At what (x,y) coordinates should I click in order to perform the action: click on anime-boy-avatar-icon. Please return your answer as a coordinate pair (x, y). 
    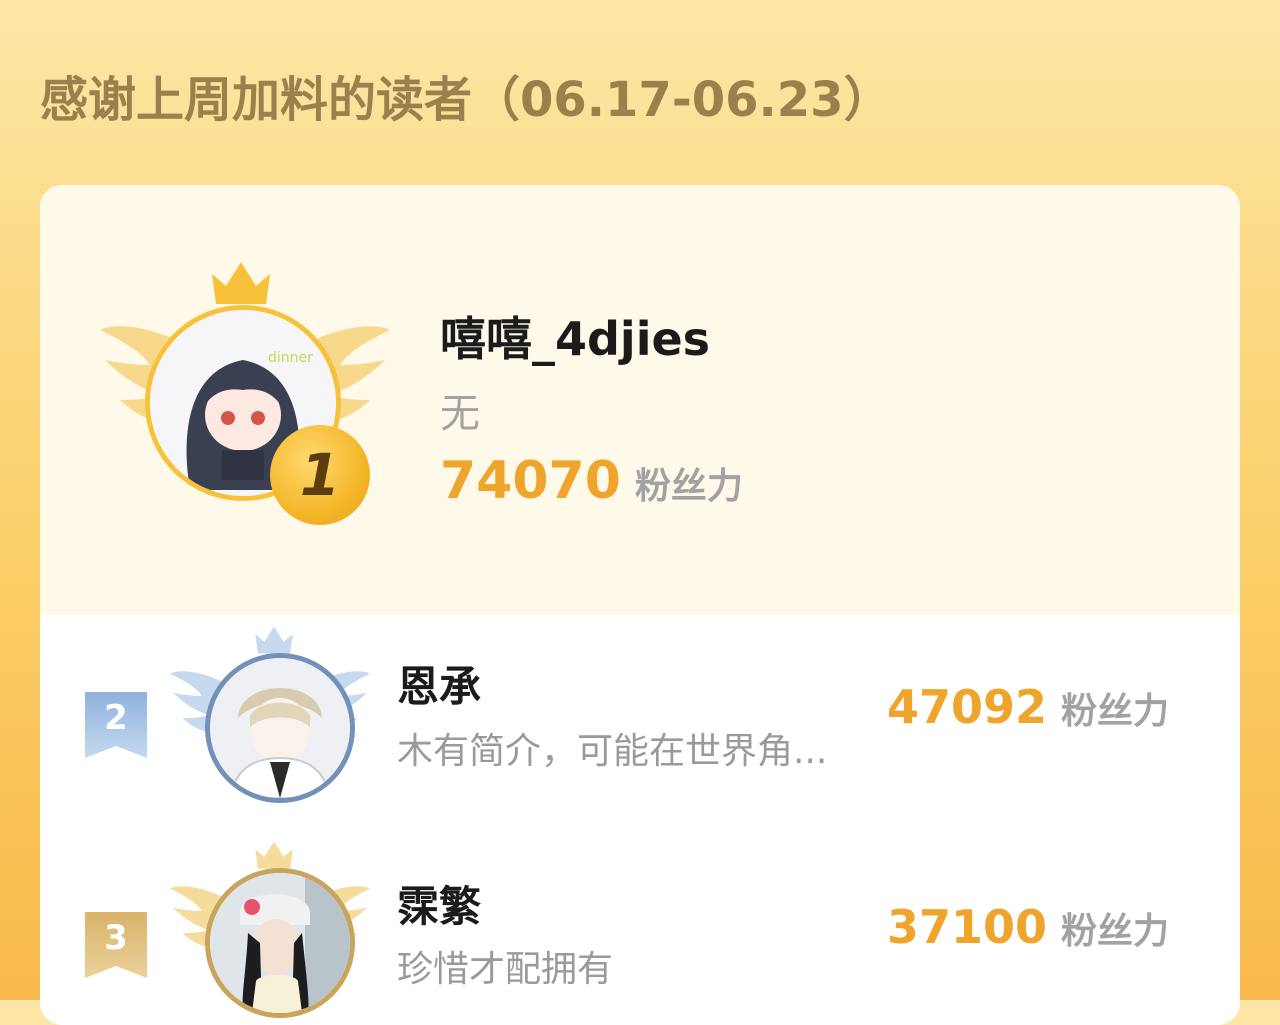
    Looking at the image, I should click on (280, 728).